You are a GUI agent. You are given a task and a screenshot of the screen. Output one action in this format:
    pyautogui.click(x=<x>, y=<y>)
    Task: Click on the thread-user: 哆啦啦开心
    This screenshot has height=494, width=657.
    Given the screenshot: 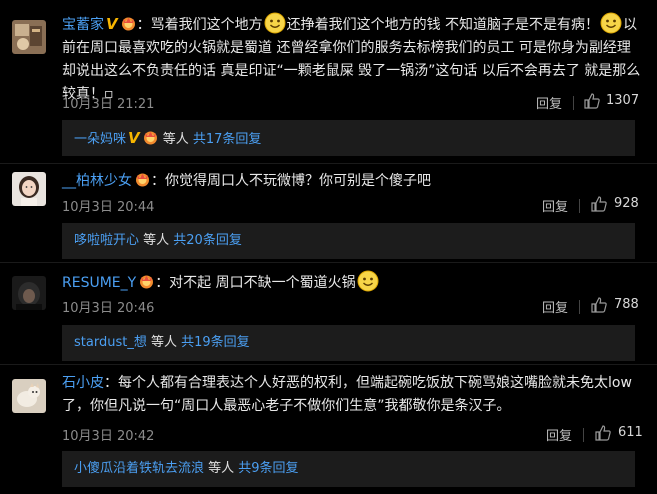 What is the action you would take?
    pyautogui.click(x=106, y=240)
    